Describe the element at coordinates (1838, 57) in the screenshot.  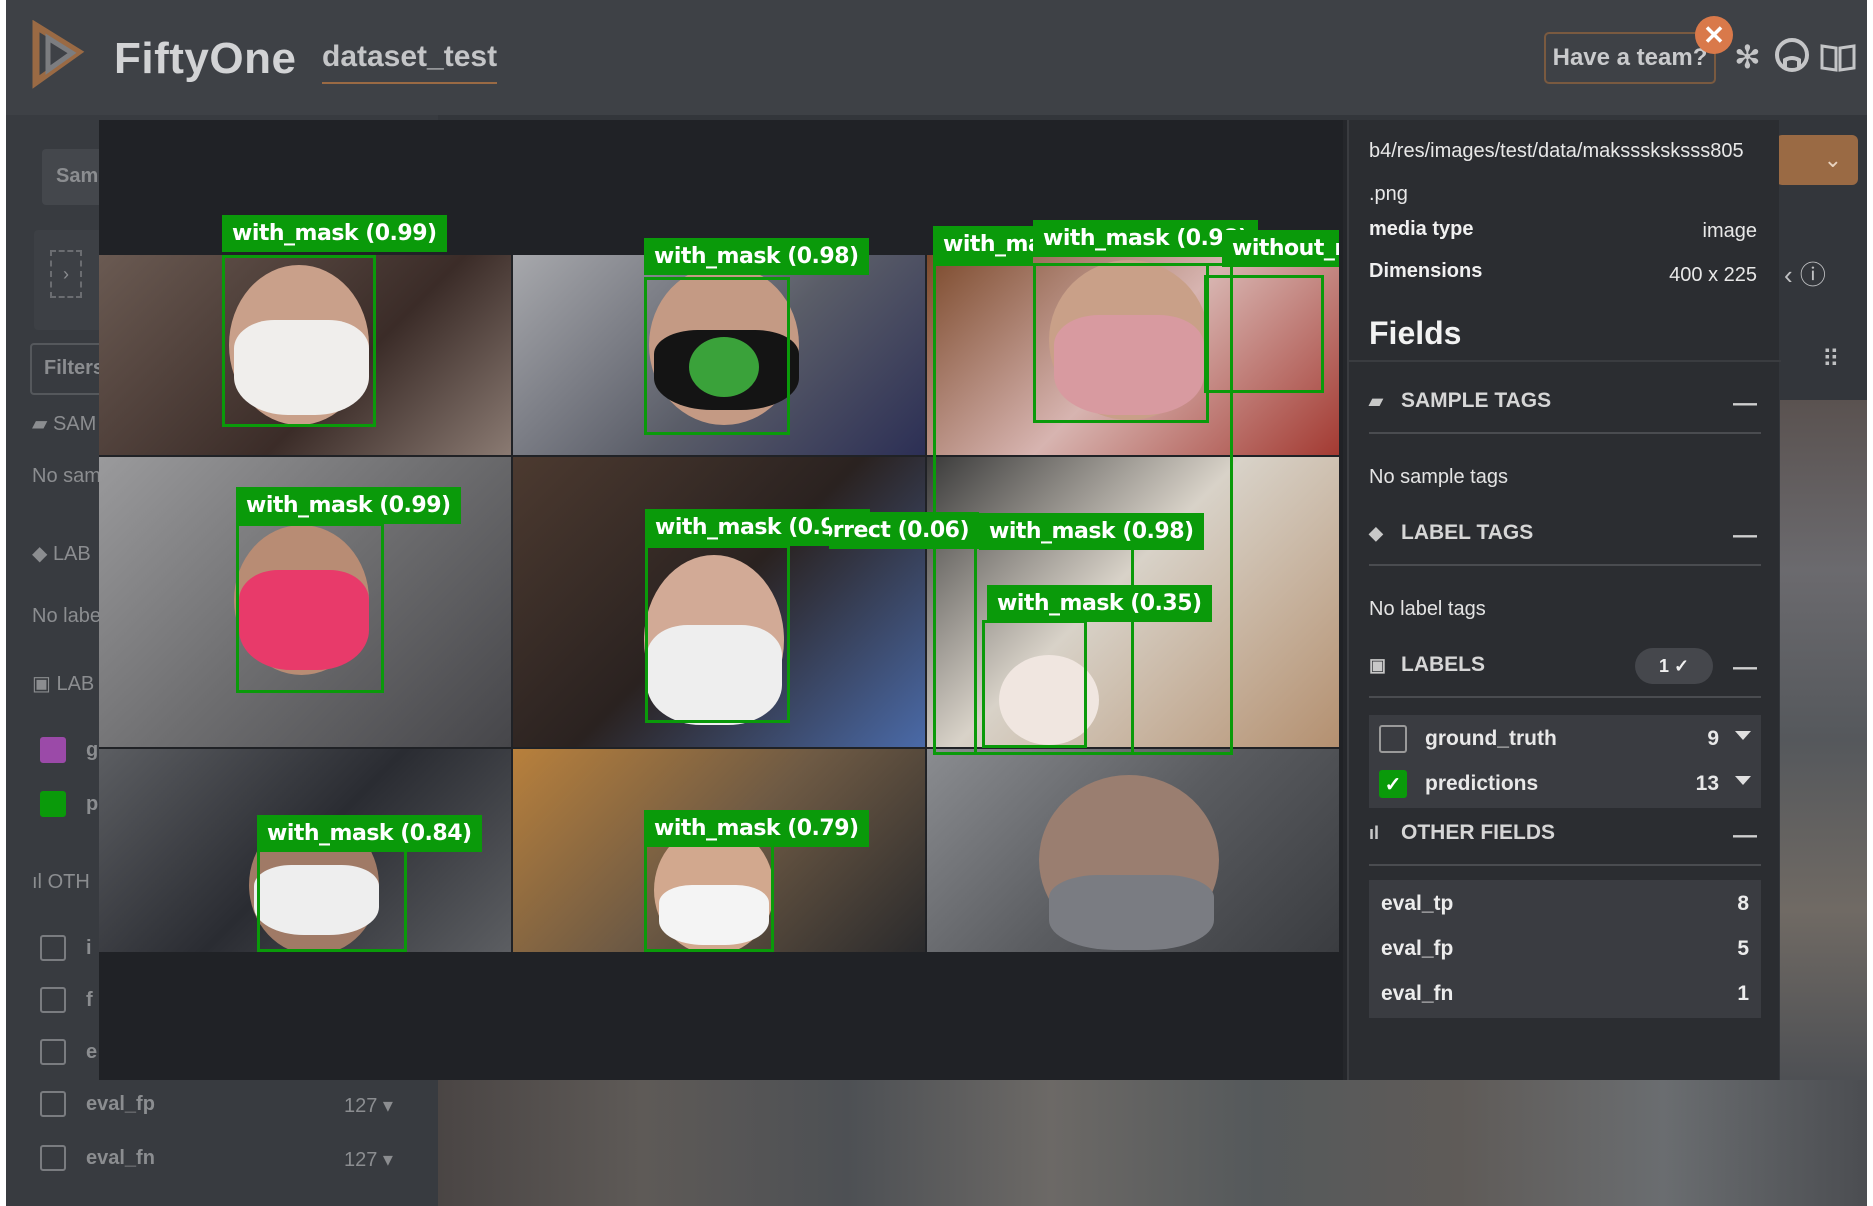
I see `docs-icon` at that location.